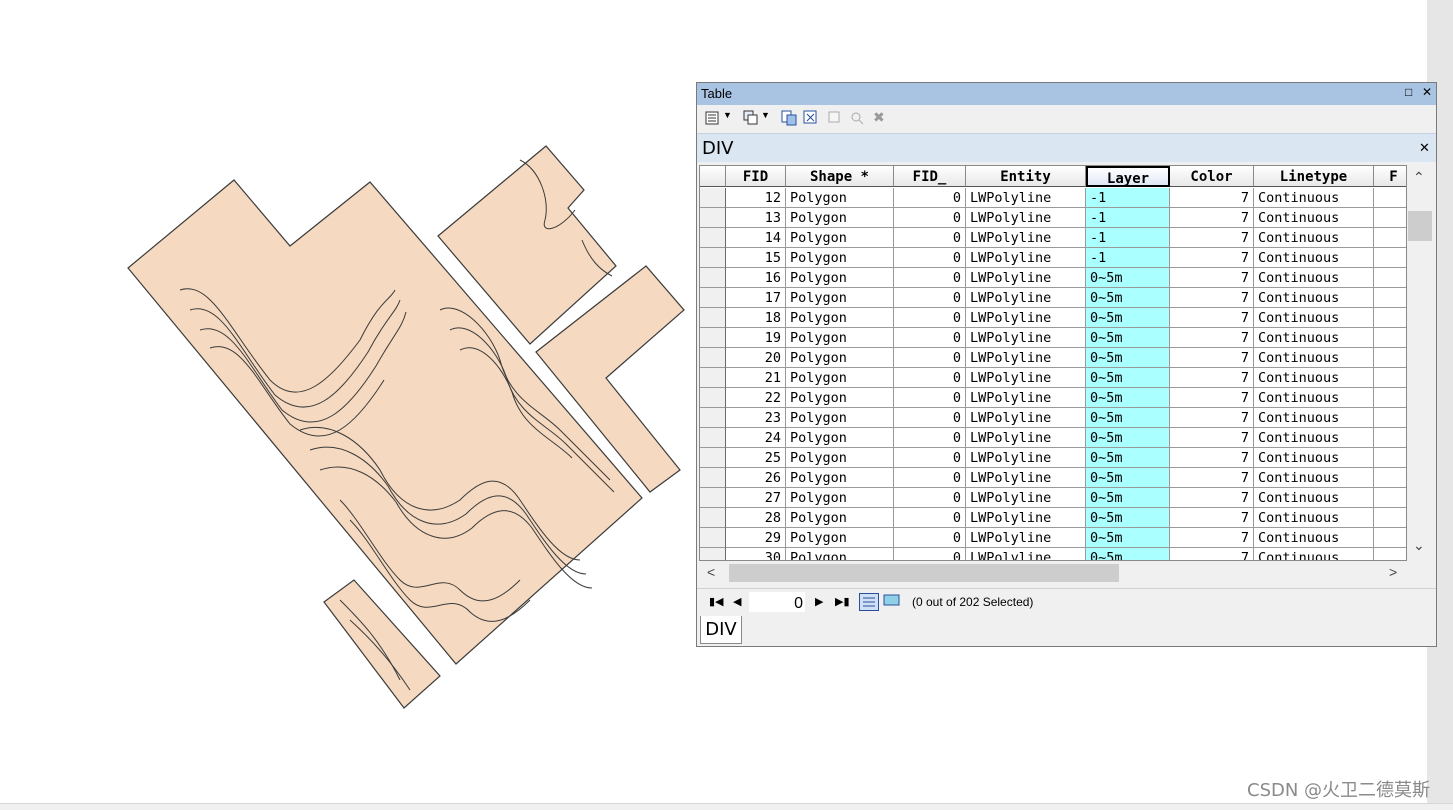 The width and height of the screenshot is (1453, 810). Describe the element at coordinates (756, 176) in the screenshot. I see `column-header-fid: FID` at that location.